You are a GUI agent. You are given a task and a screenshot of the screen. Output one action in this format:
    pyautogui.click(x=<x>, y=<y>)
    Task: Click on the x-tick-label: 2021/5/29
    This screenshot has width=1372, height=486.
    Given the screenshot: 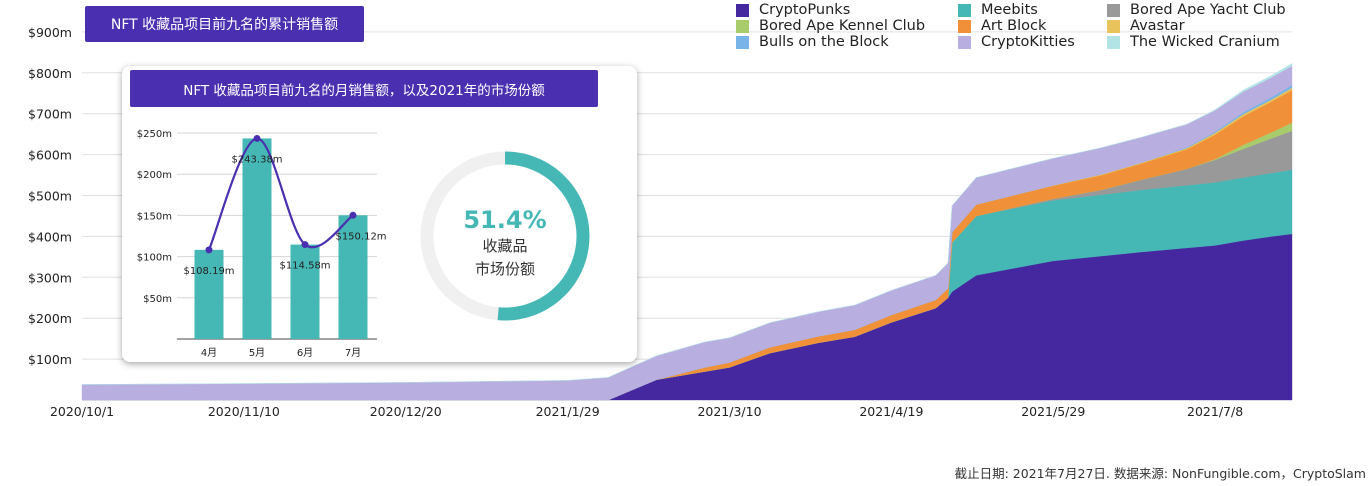 What is the action you would take?
    pyautogui.click(x=1053, y=411)
    